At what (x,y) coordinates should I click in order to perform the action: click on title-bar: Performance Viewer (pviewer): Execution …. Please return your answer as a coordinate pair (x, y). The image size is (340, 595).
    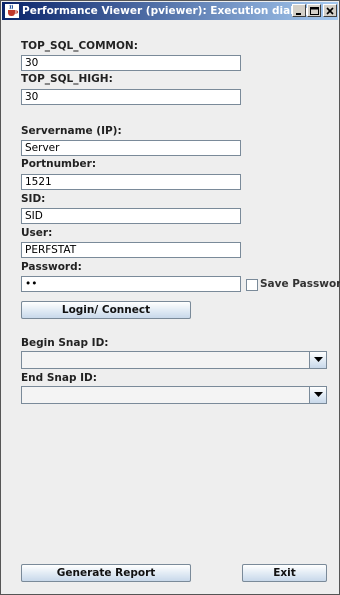
    Looking at the image, I should click on (170, 11).